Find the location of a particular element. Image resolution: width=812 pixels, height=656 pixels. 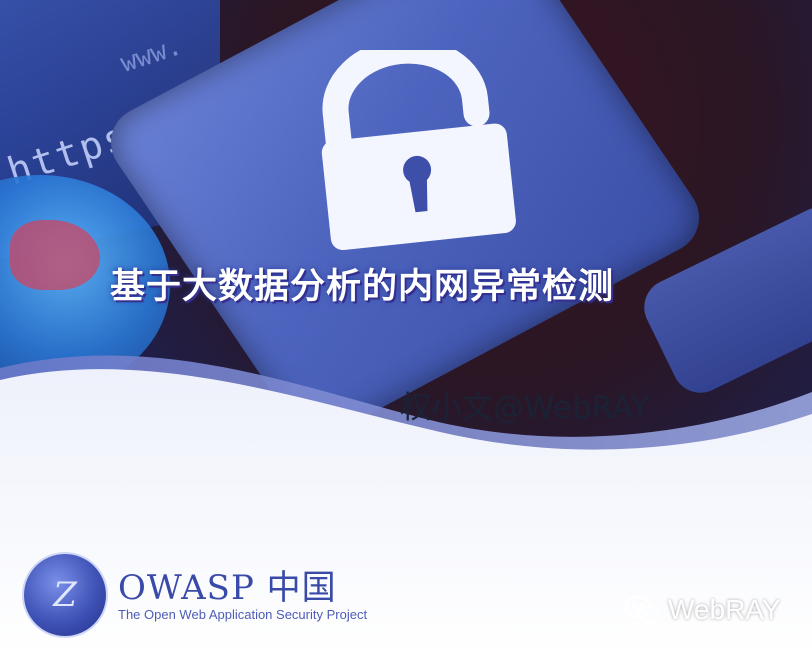

owasp-name: OWASP 中国 is located at coordinates (227, 588).